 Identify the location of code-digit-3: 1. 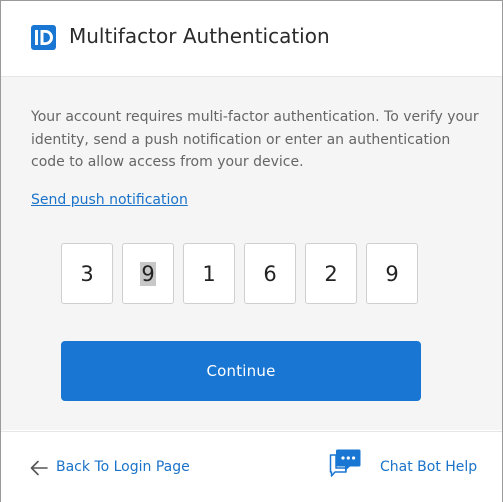
(209, 273).